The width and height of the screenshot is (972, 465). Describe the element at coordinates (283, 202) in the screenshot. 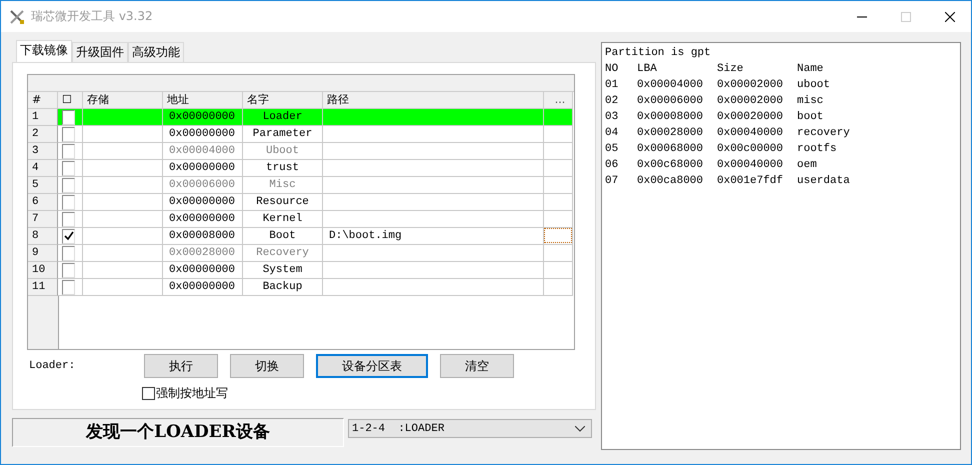

I see `table-cell: Resource` at that location.